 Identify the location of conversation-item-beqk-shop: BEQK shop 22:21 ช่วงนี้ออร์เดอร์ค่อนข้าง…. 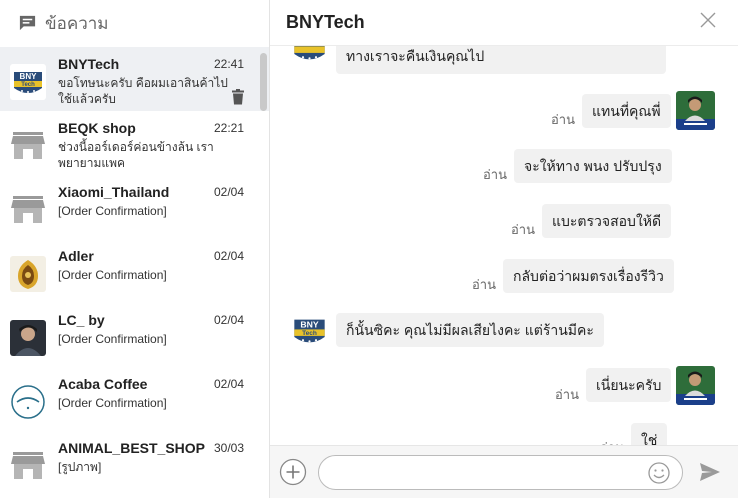
(134, 143).